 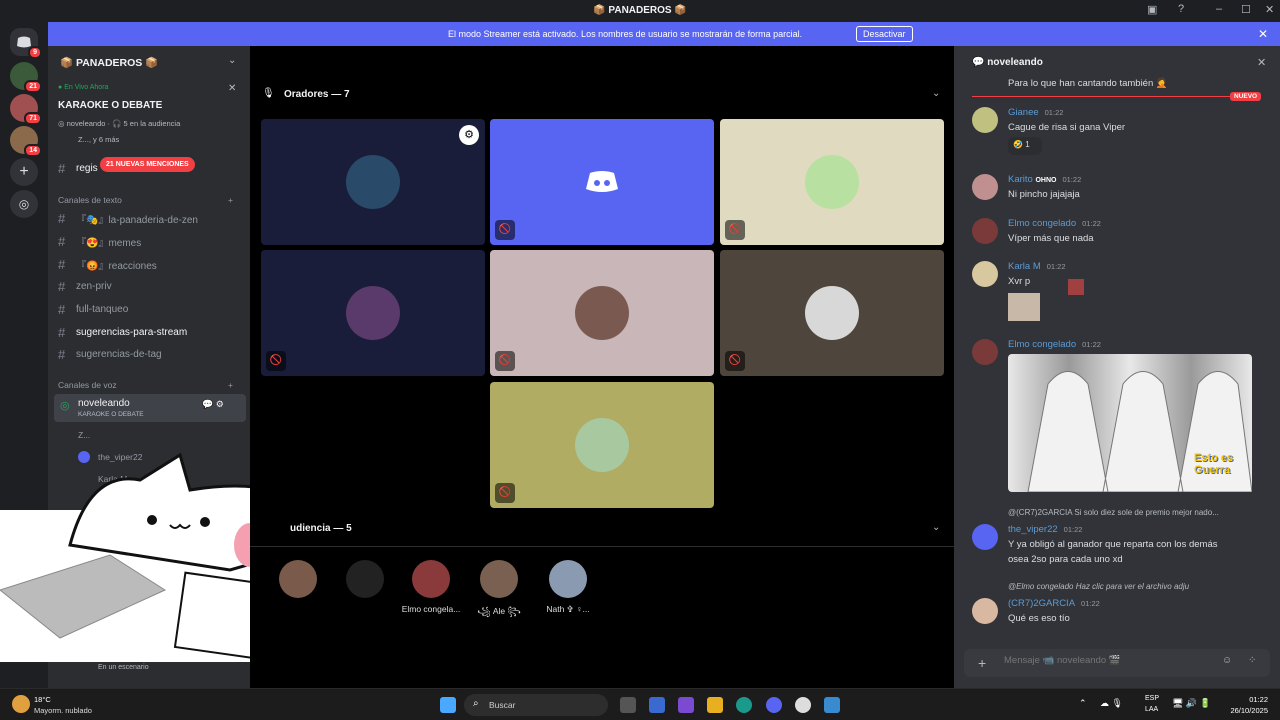 What do you see at coordinates (448, 705) in the screenshot?
I see `start-icon` at bounding box center [448, 705].